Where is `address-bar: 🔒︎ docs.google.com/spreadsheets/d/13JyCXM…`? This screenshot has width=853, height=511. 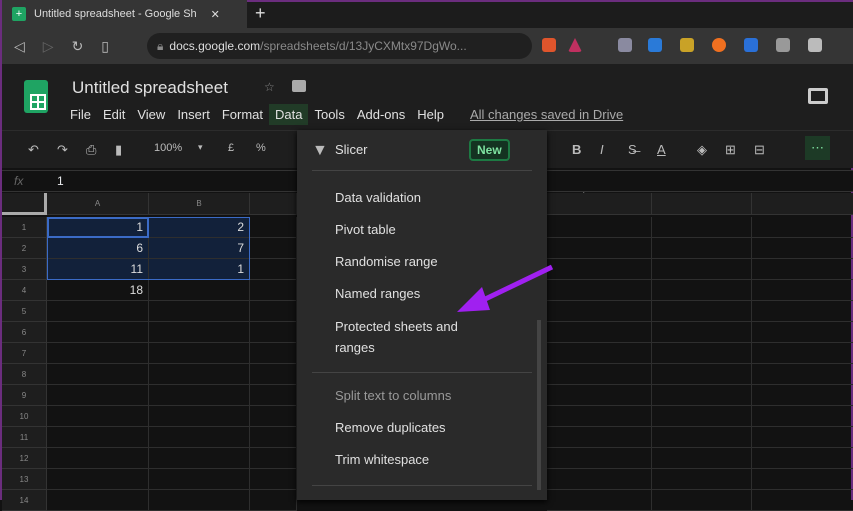
address-bar: 🔒︎ docs.google.com/spreadsheets/d/13JyCXM… is located at coordinates (339, 46).